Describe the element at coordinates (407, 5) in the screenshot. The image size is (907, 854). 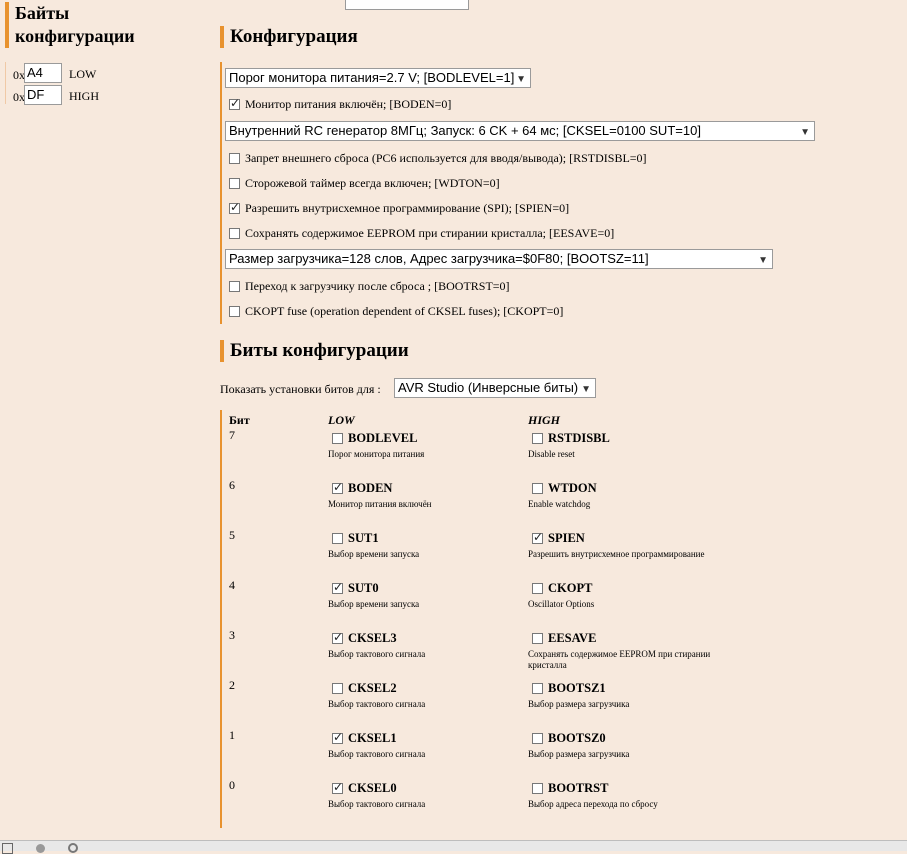
I see `clipped-top-select` at that location.